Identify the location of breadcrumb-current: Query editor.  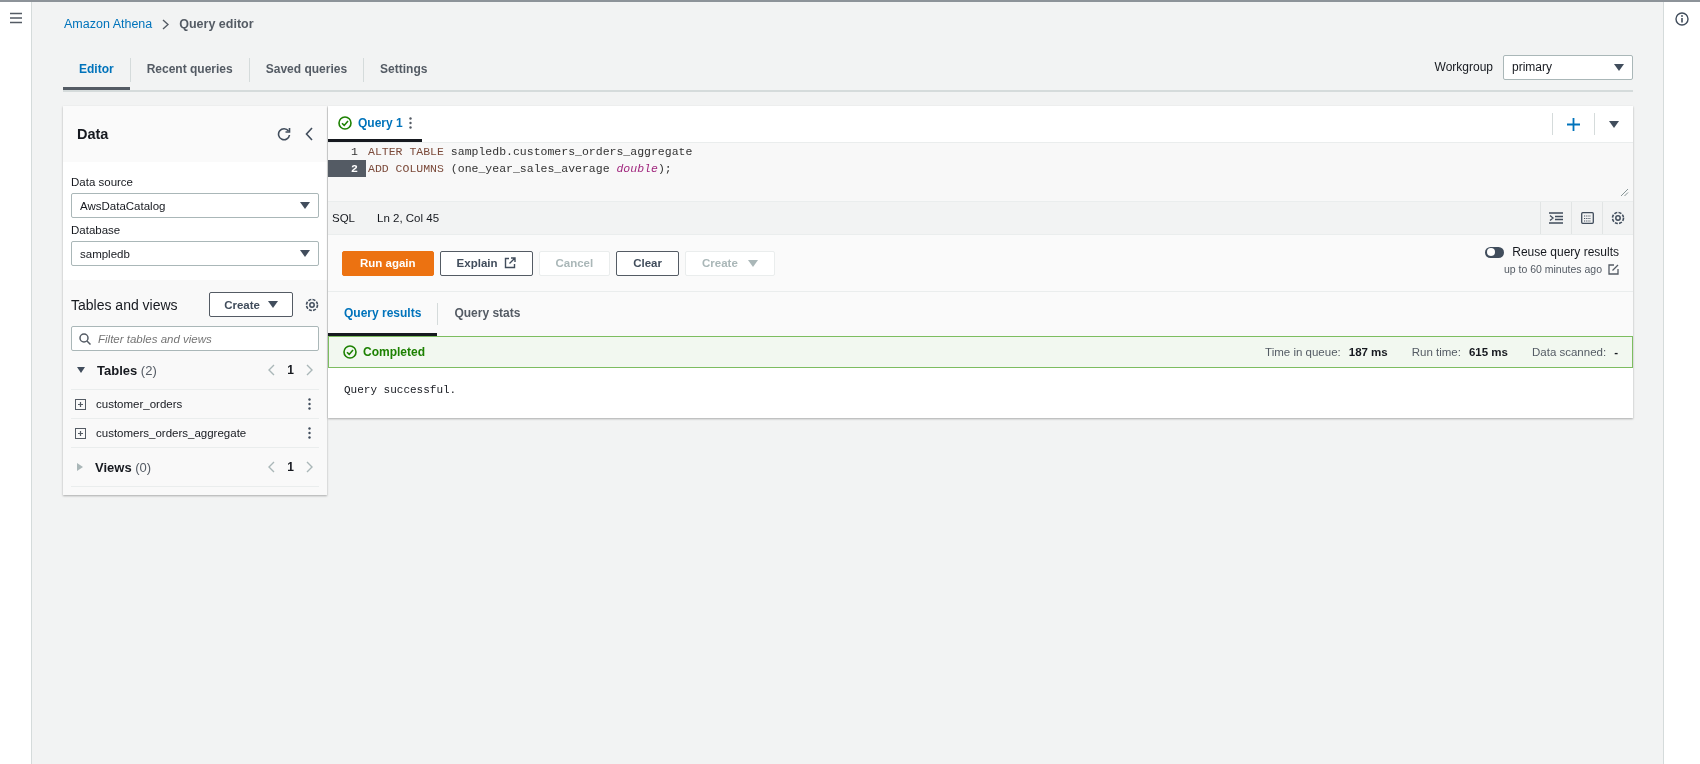
(216, 24).